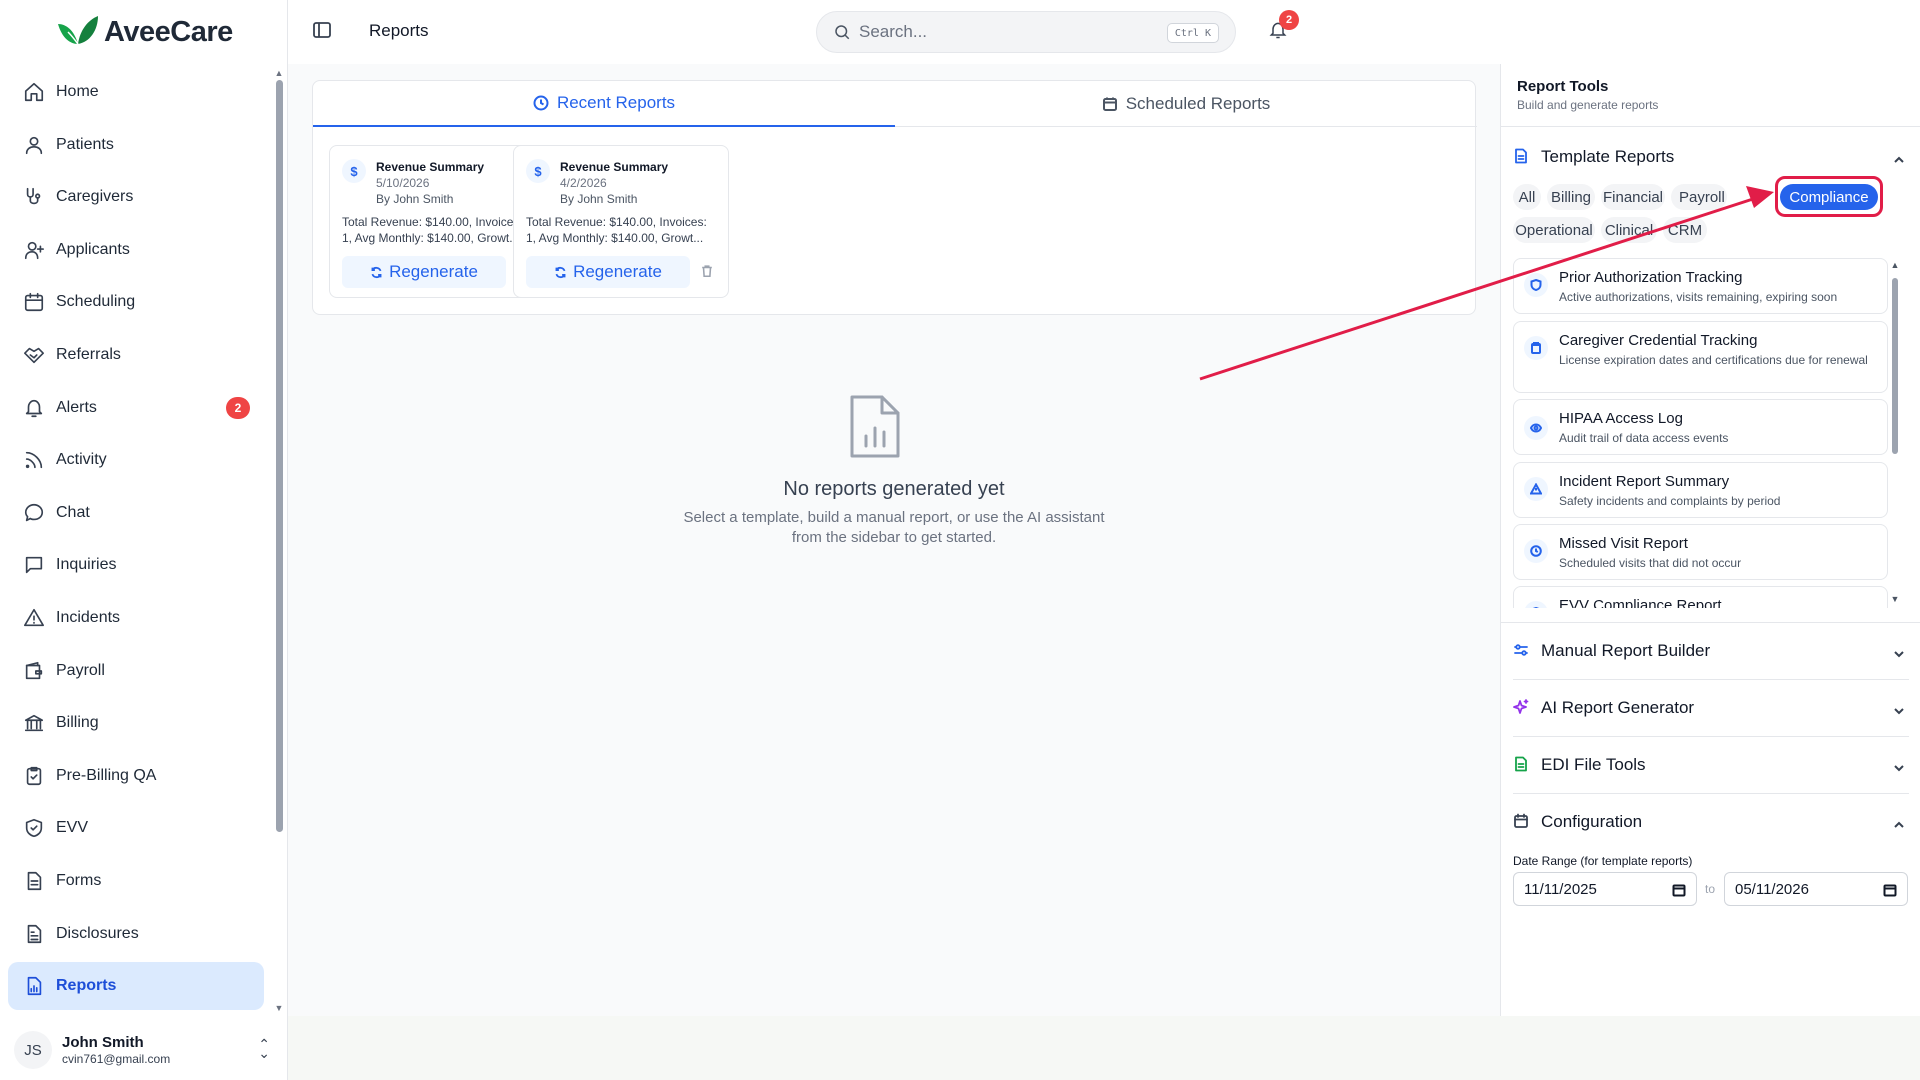  Describe the element at coordinates (136, 460) in the screenshot. I see `sidebar-item-activity: Activity` at that location.